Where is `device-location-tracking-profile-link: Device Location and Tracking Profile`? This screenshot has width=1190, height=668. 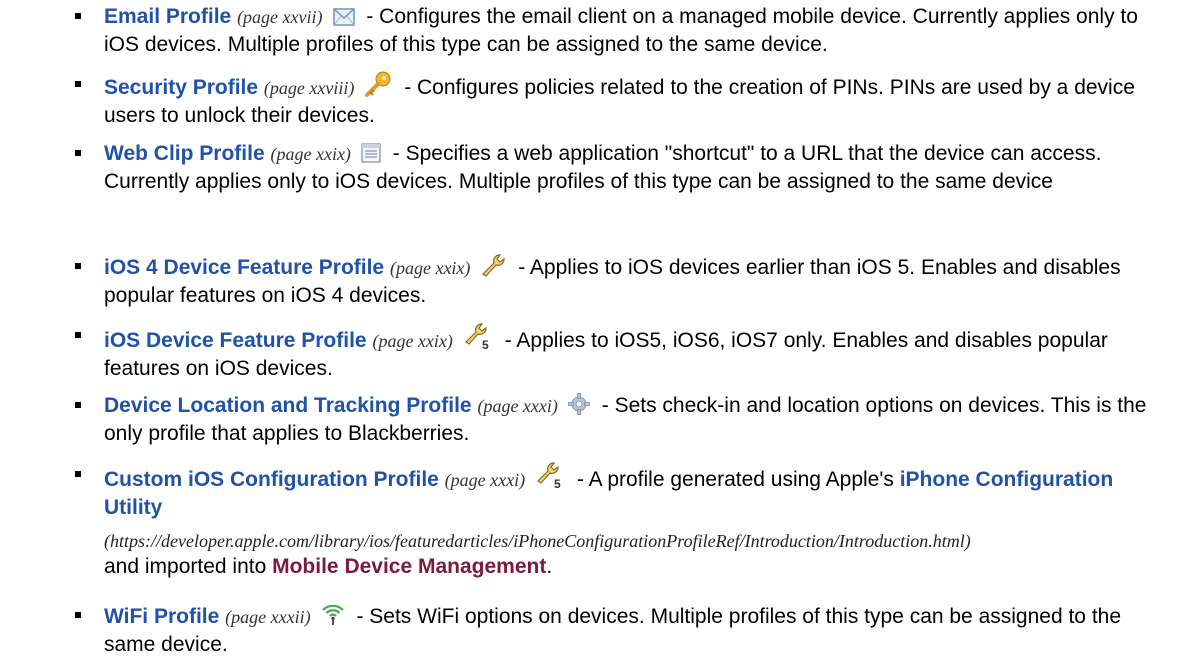
device-location-tracking-profile-link: Device Location and Tracking Profile is located at coordinates (288, 405).